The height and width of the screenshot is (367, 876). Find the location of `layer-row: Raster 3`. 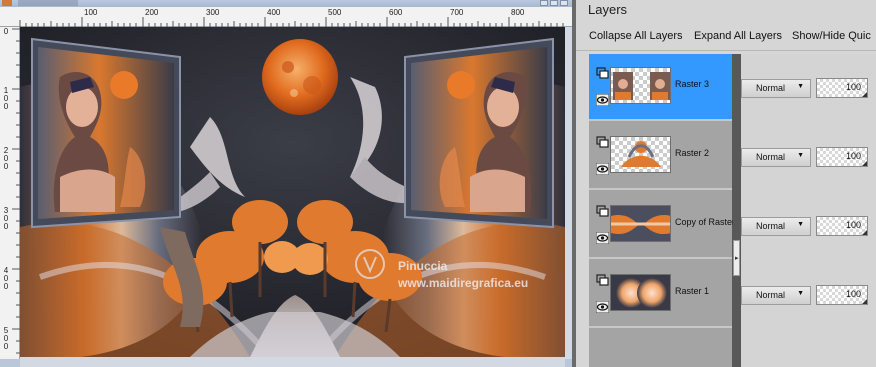

layer-row: Raster 3 is located at coordinates (660, 87).